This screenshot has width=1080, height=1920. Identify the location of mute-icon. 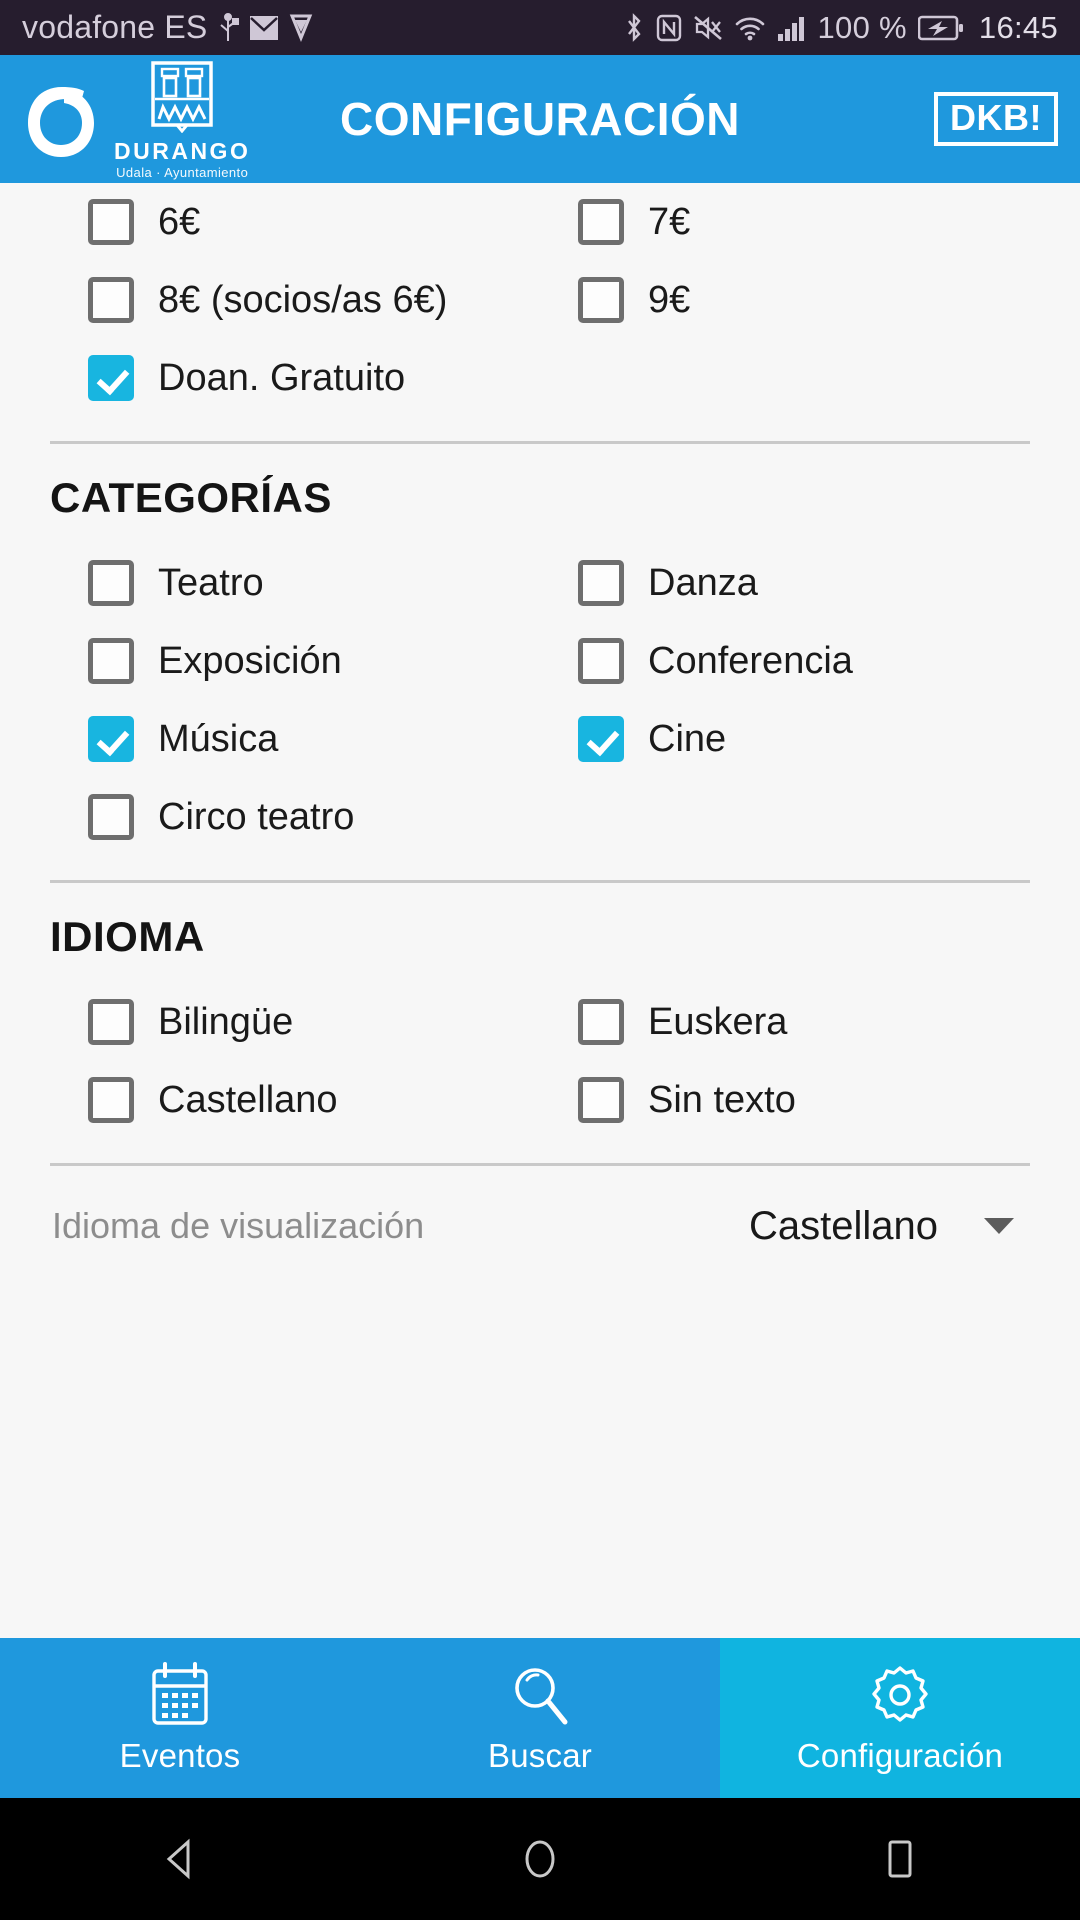
(708, 28).